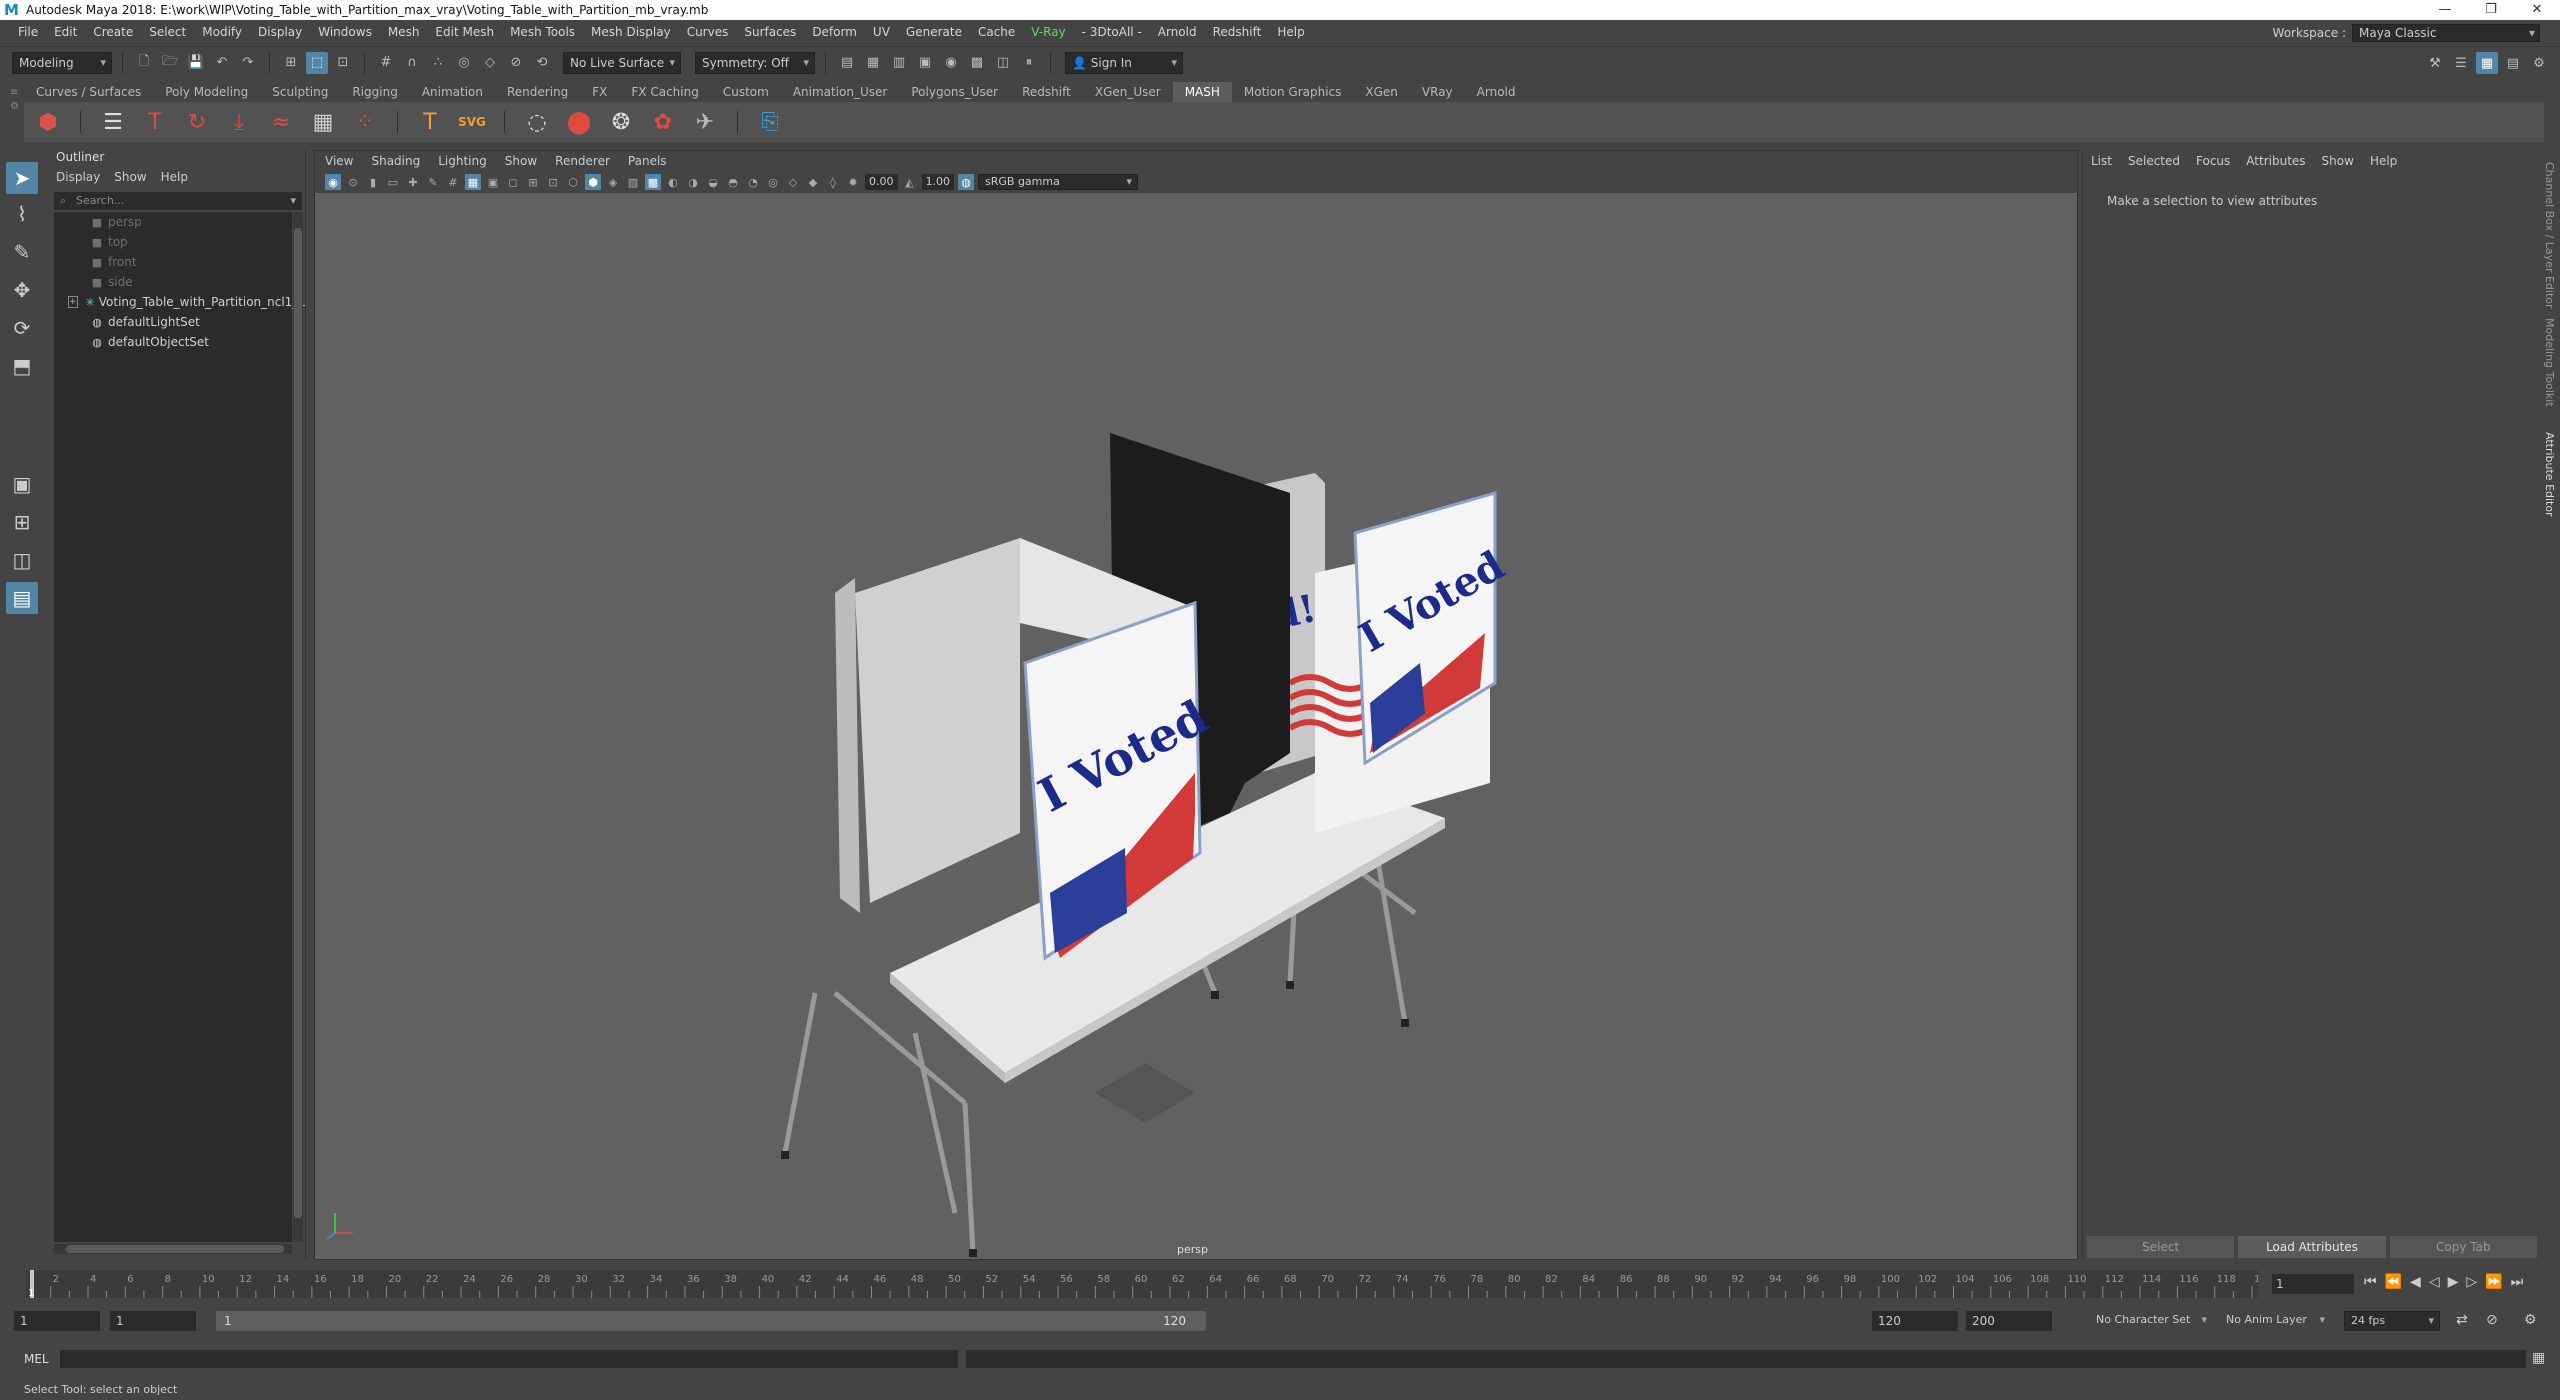 This screenshot has width=2560, height=1400. I want to click on outliner-item-voting-table: + ✳ Voting_Table_with_Partition_ncl1_1, so click(180, 302).